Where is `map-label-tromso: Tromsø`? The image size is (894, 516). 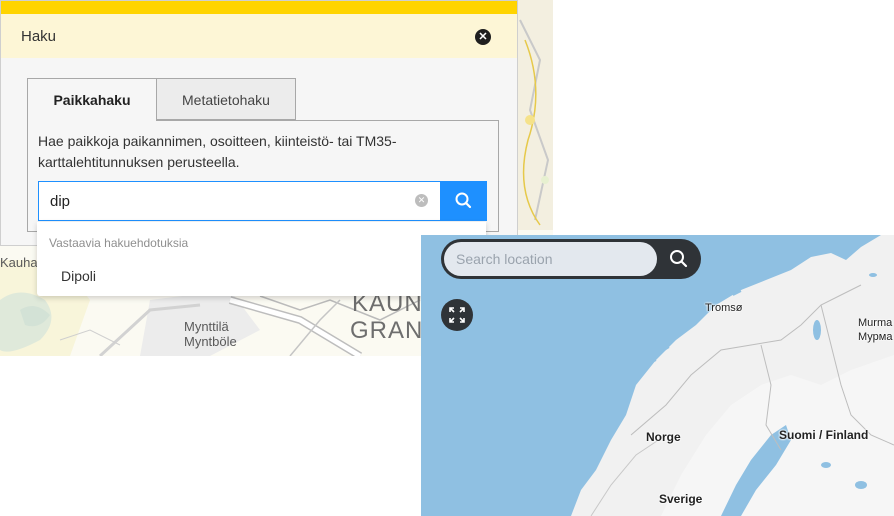
map-label-tromso: Tromsø is located at coordinates (724, 308).